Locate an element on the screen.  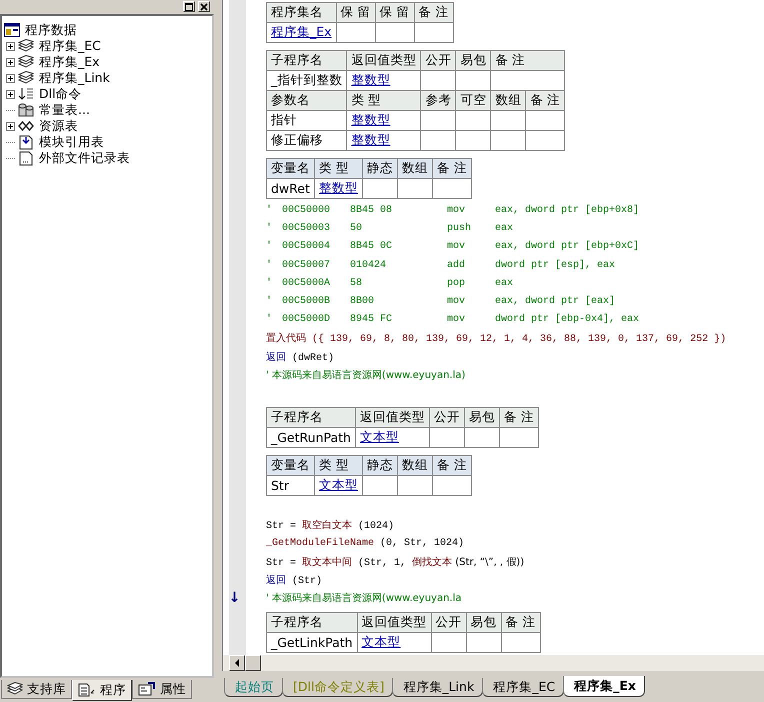
asm-address: 00C5000A is located at coordinates (307, 283).